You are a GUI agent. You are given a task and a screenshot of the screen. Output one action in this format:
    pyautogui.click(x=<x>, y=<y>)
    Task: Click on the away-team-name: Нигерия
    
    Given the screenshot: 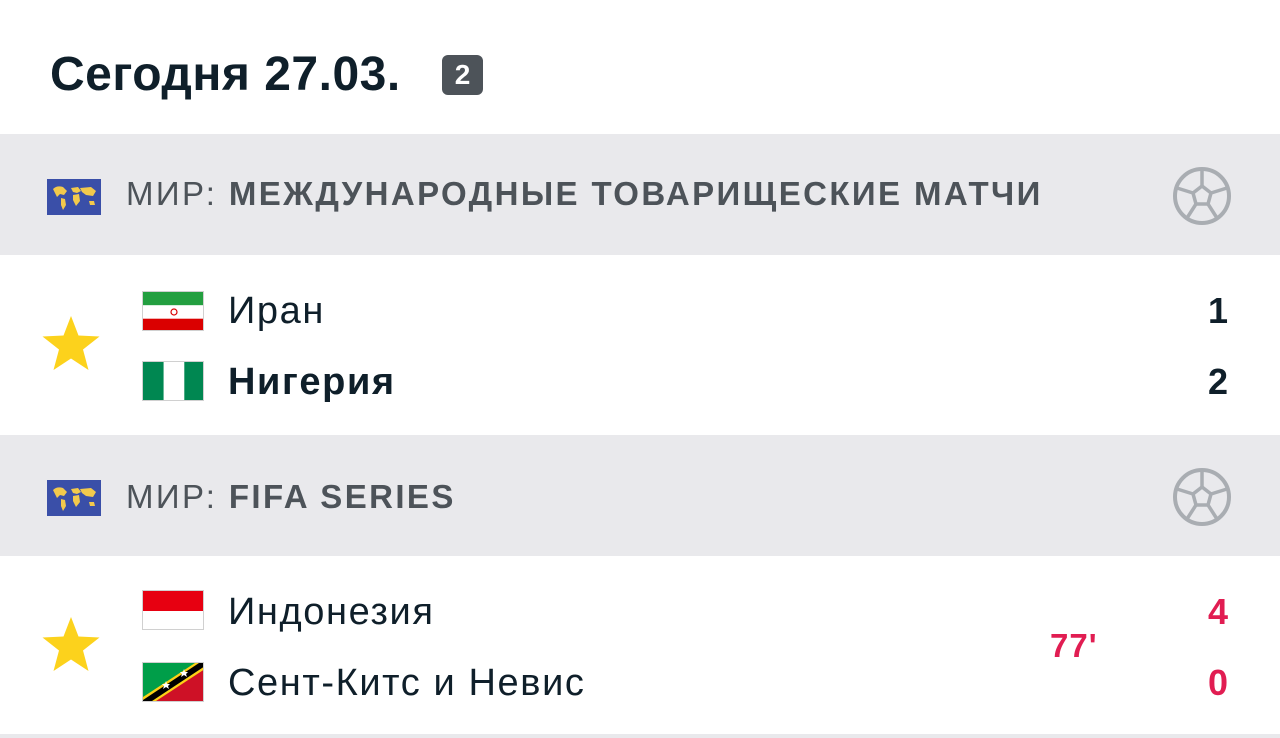 What is the action you would take?
    pyautogui.click(x=312, y=382)
    